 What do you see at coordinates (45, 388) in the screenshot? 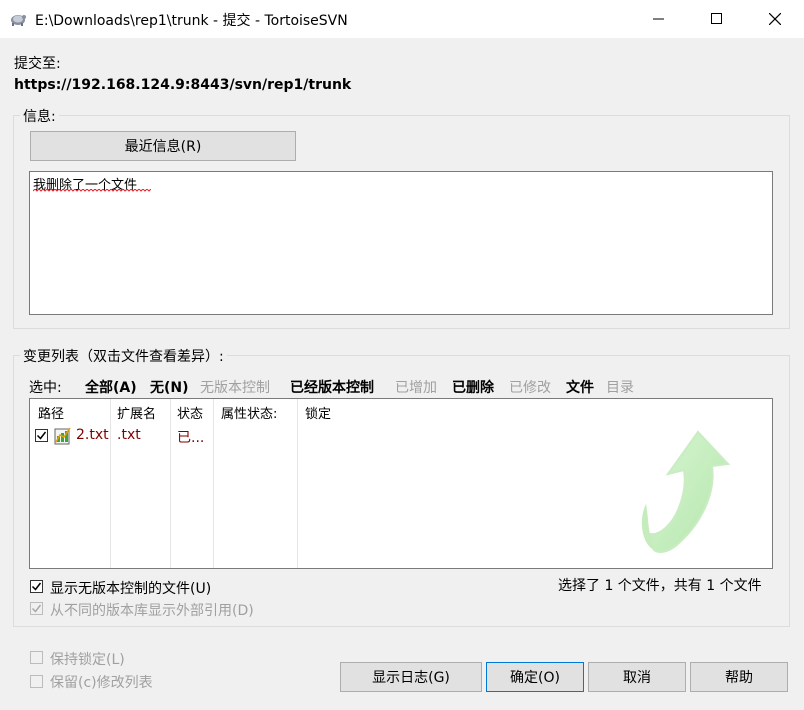
I see `select-label: 选中:` at bounding box center [45, 388].